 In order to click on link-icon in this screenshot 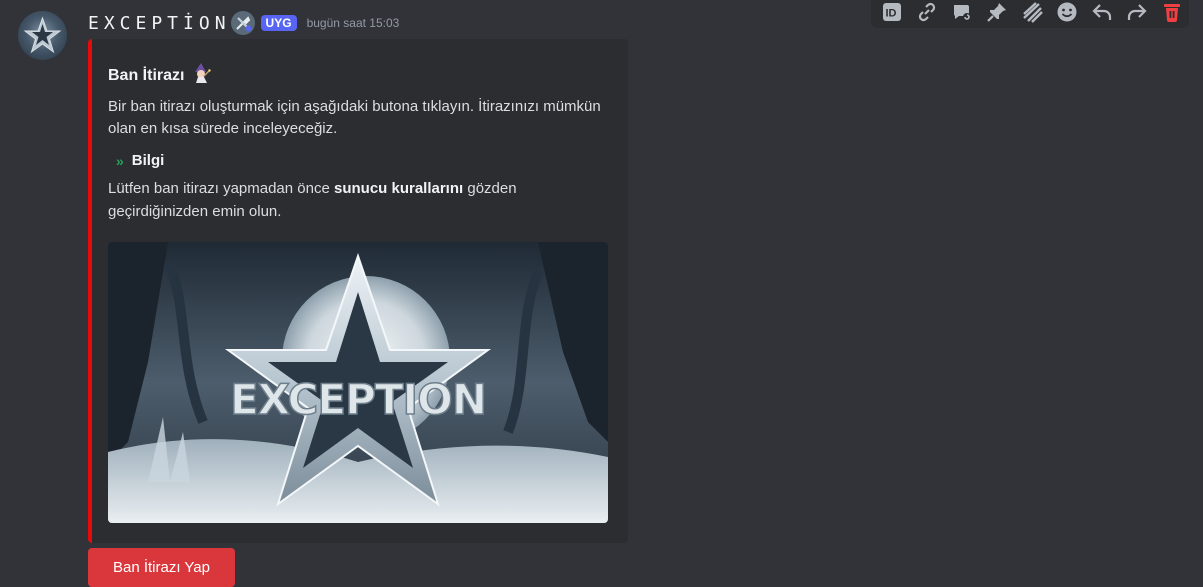, I will do `click(927, 13)`.